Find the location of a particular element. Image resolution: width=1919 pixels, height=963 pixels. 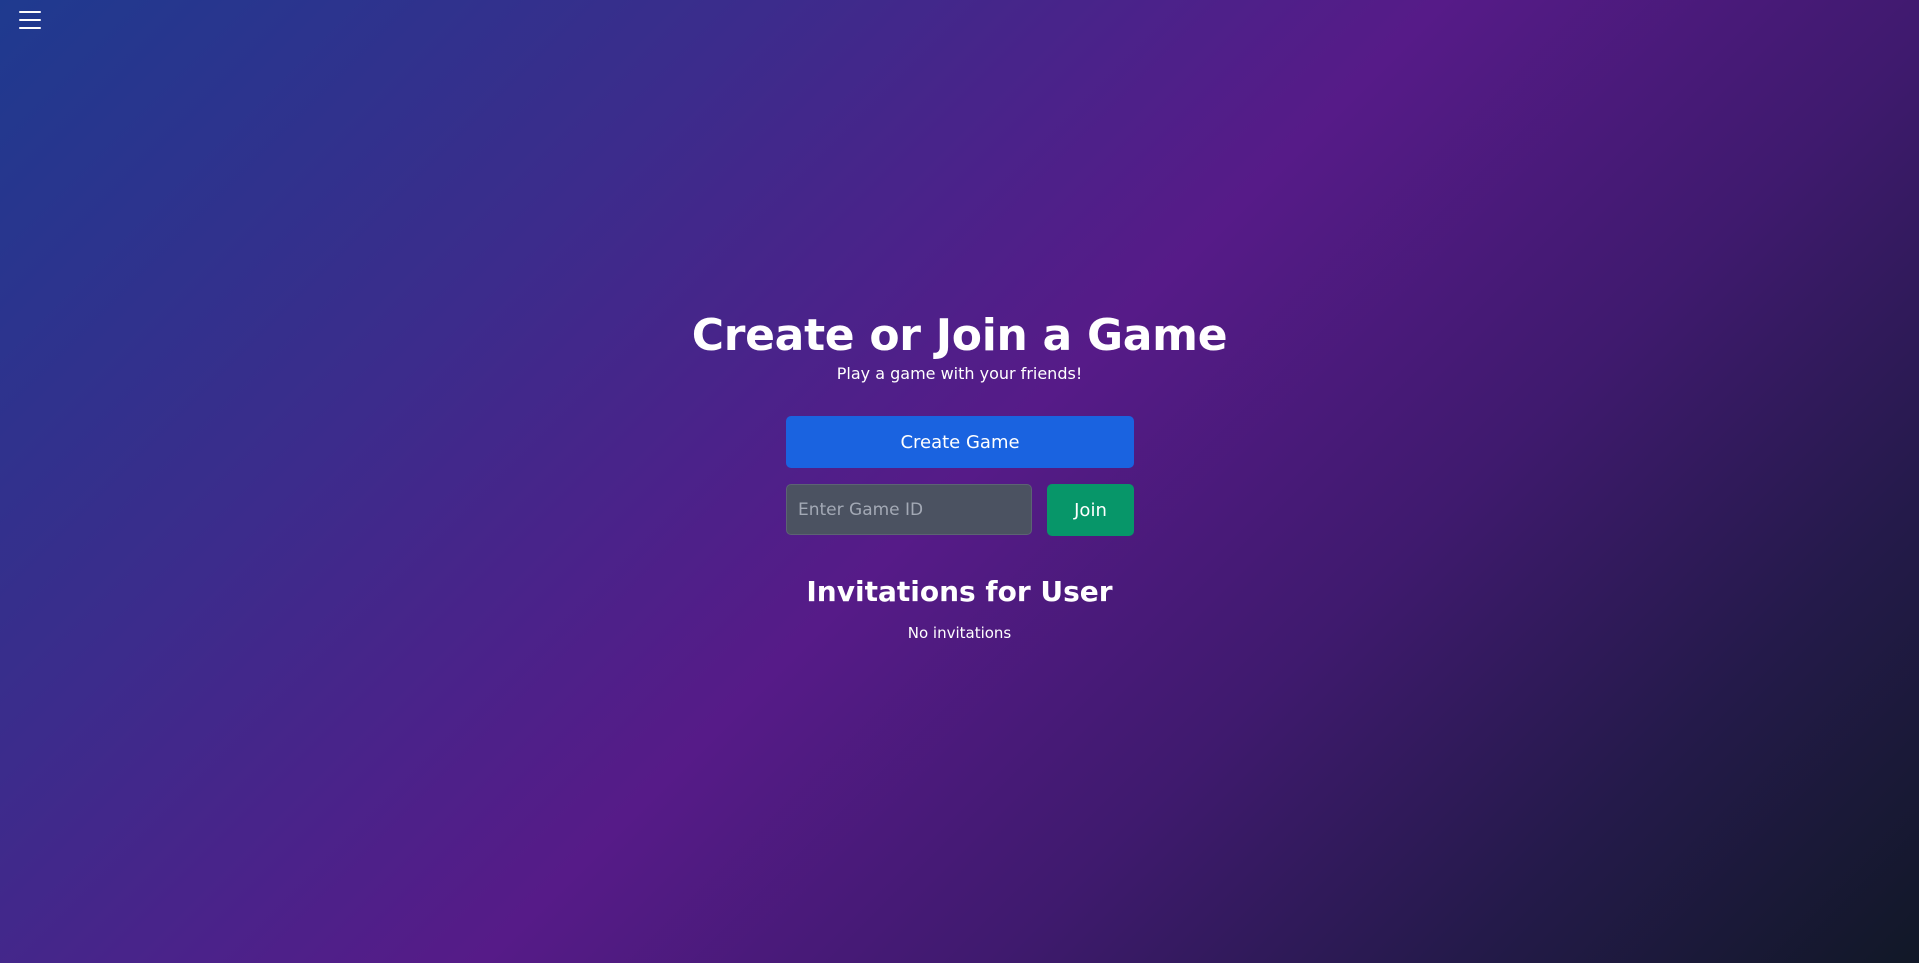

join-button: Join is located at coordinates (1090, 510).